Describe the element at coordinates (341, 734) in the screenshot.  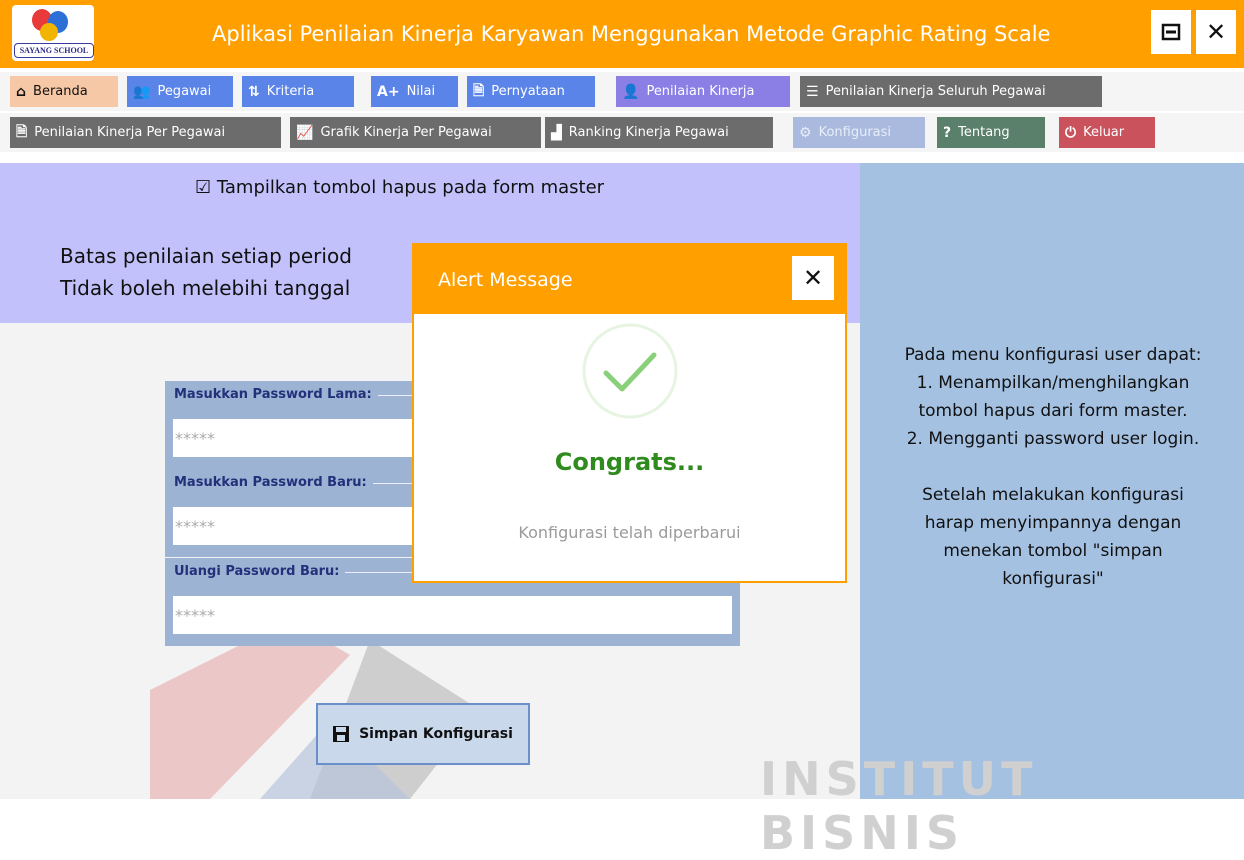
I see `save-icon` at that location.